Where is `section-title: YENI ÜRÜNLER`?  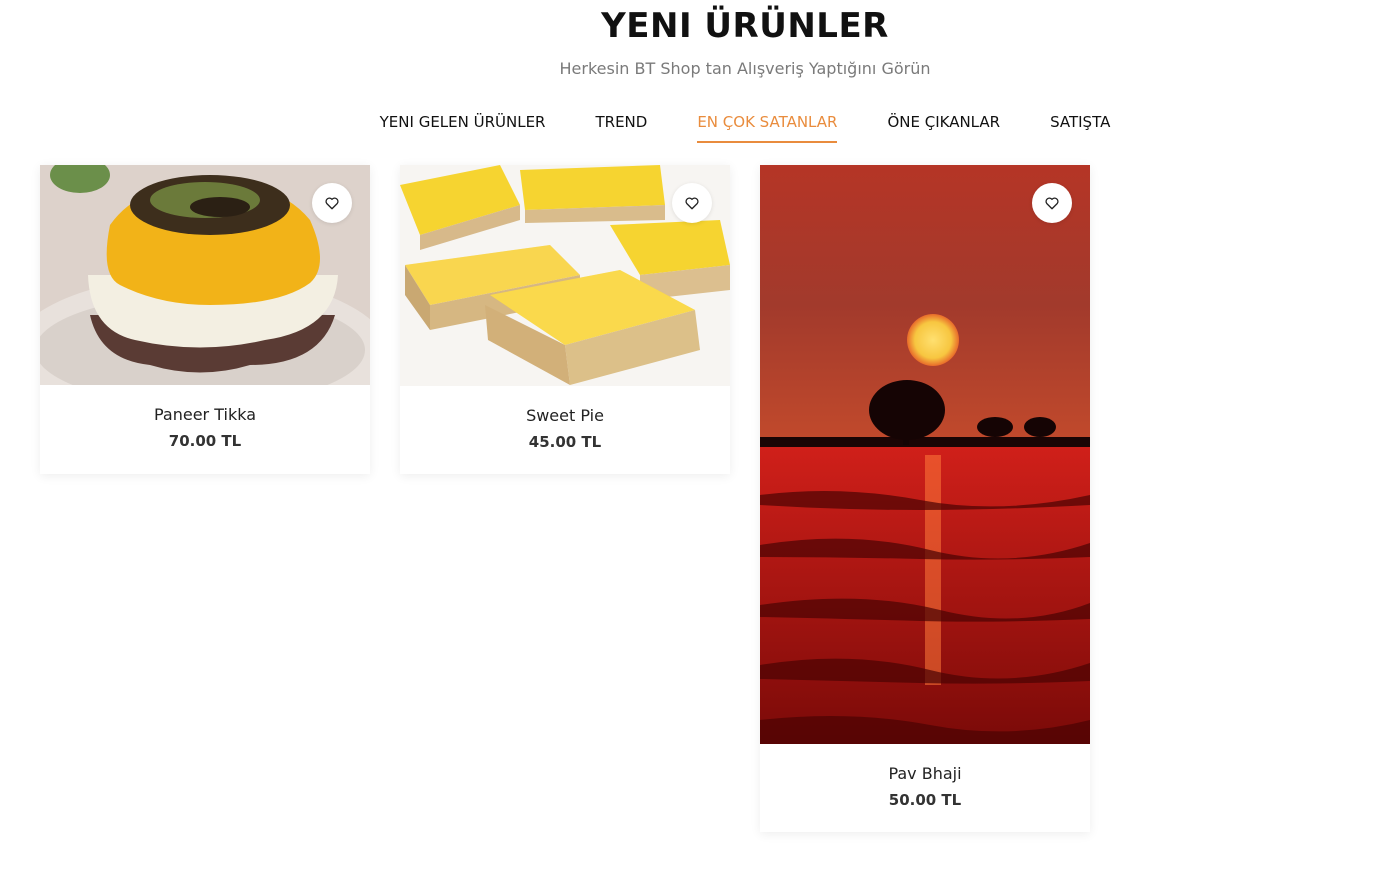 section-title: YENI ÜRÜNLER is located at coordinates (745, 26).